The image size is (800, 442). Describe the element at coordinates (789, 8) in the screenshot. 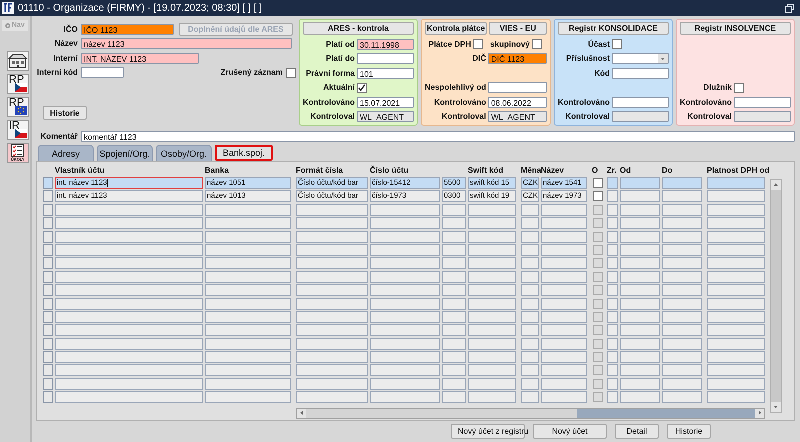

I see `restore-window-icon` at that location.